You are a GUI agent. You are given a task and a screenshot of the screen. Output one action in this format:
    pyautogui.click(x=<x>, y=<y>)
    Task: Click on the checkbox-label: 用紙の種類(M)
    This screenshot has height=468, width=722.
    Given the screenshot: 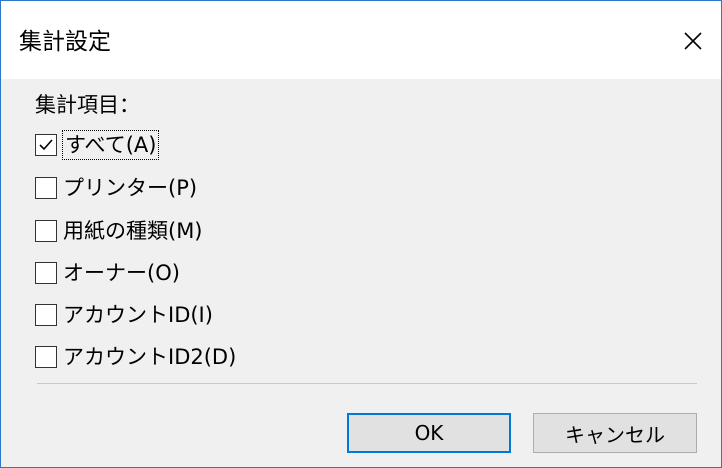 What is the action you would take?
    pyautogui.click(x=133, y=231)
    